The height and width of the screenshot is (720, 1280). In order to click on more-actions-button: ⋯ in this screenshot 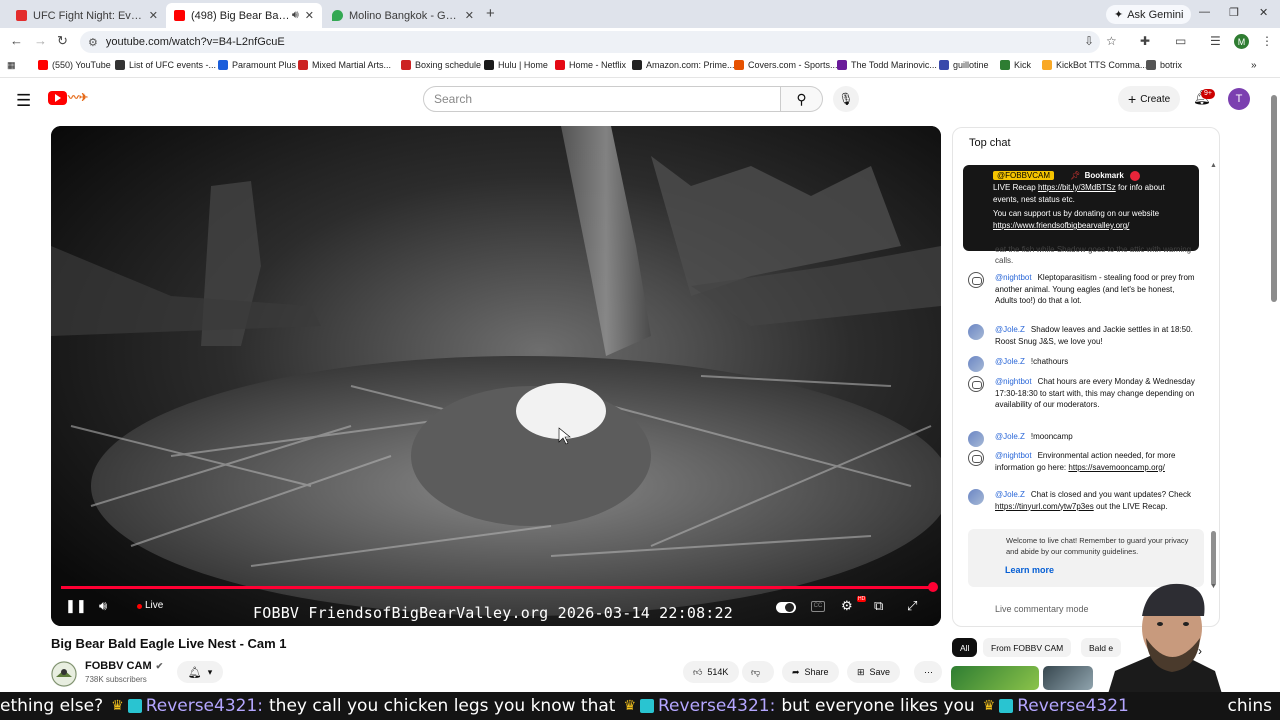, I will do `click(928, 672)`.